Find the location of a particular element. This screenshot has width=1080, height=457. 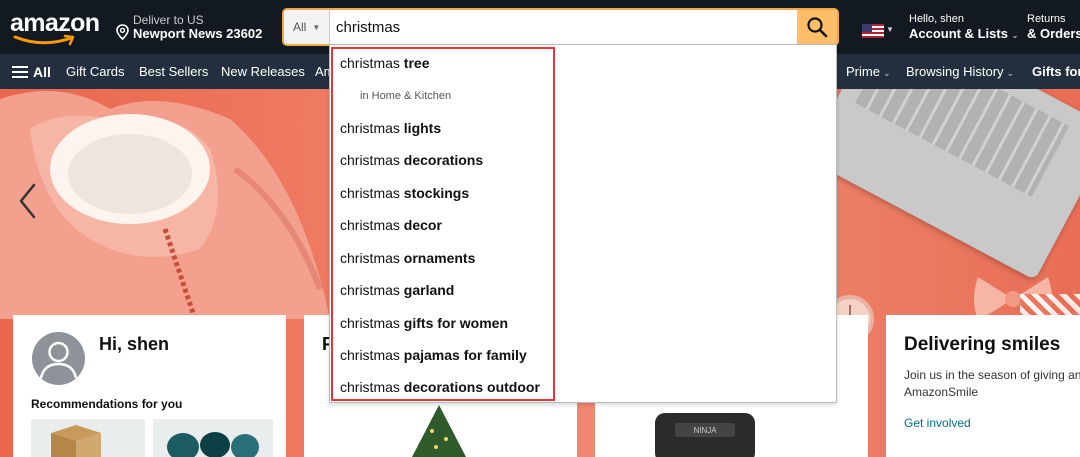

smile-arrow-icon is located at coordinates (44, 40).